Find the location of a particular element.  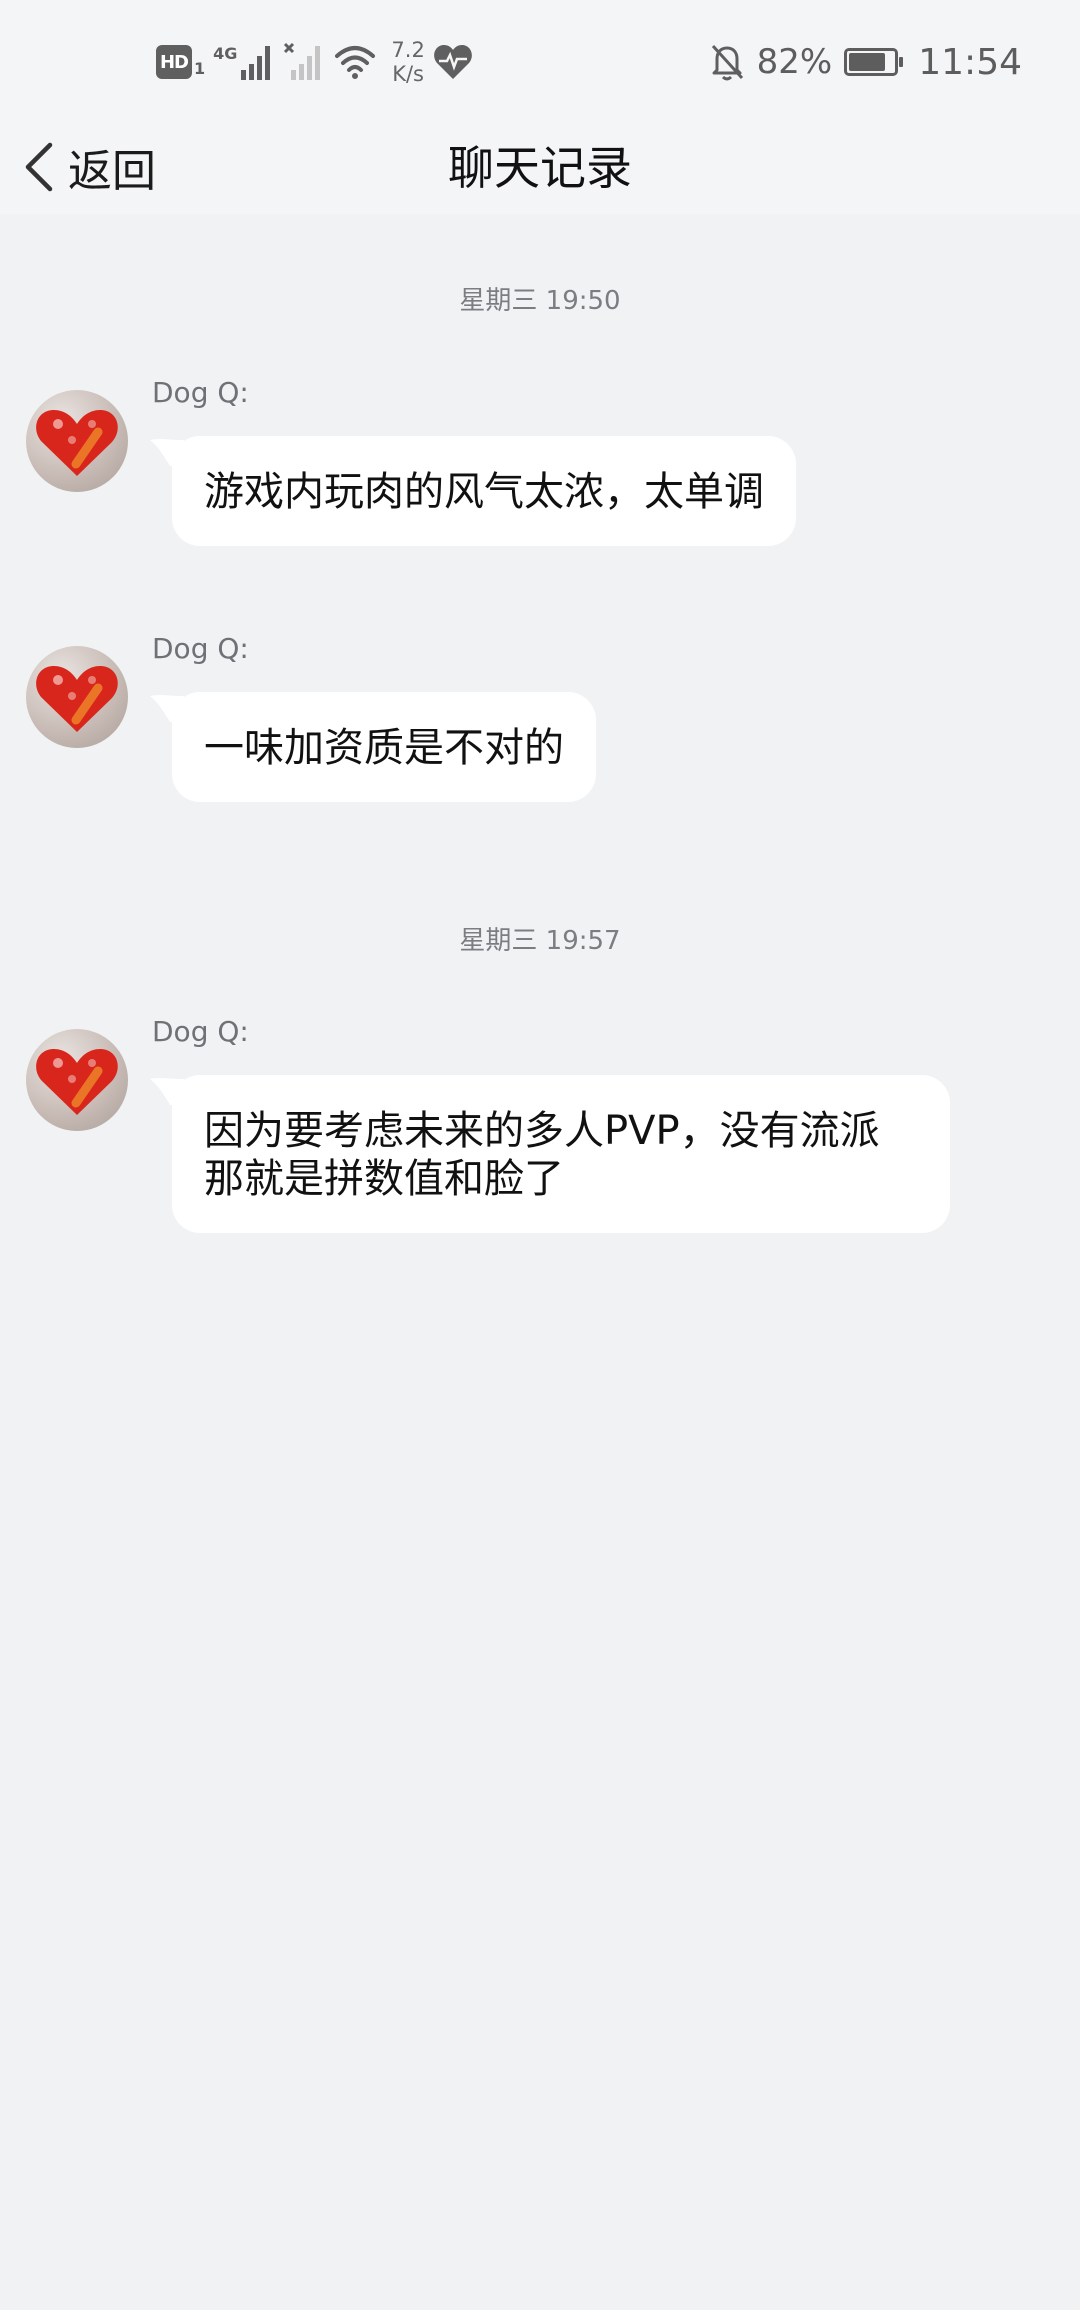

health-heart-icon is located at coordinates (452, 62).